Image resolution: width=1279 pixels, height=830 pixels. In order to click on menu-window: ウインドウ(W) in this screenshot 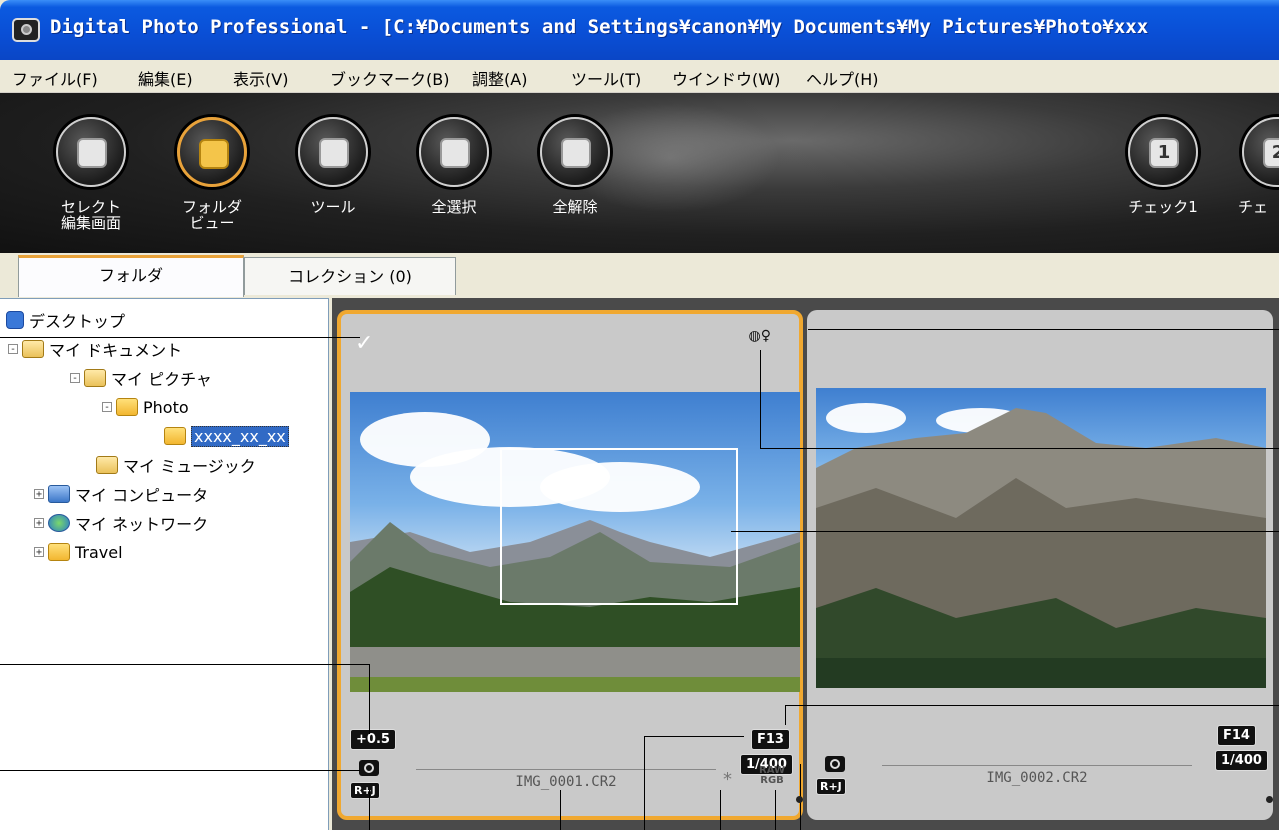, I will do `click(726, 78)`.